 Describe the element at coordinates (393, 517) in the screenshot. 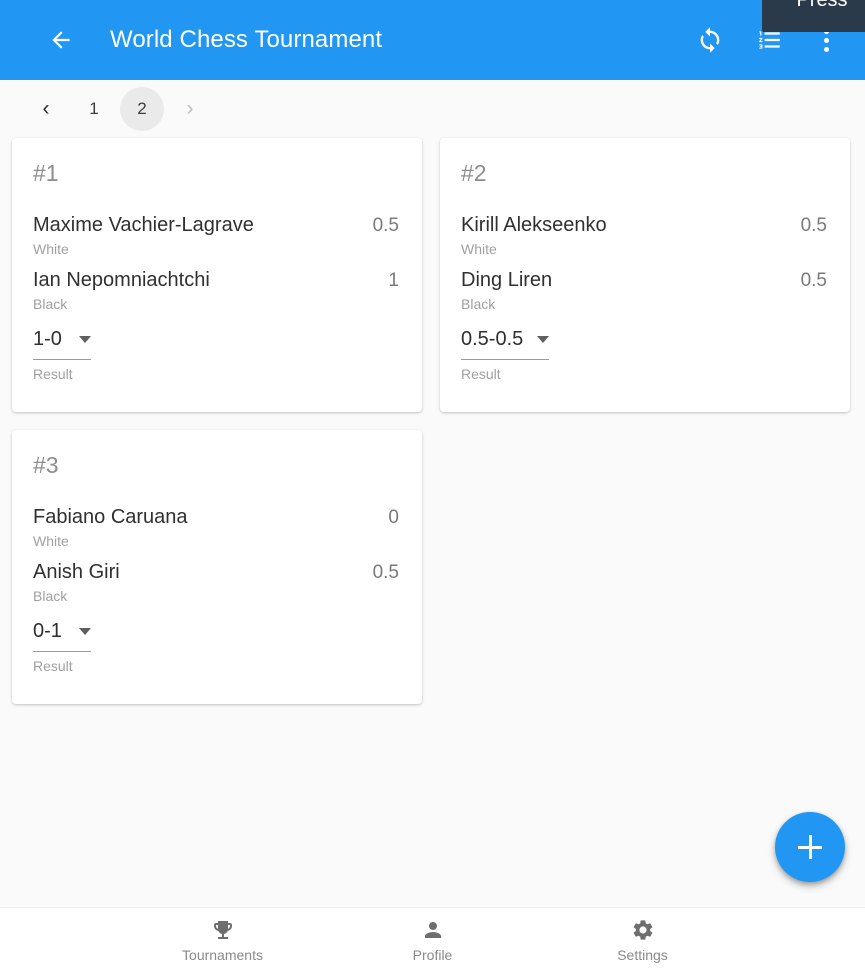

I see `white-player-score: 0` at that location.